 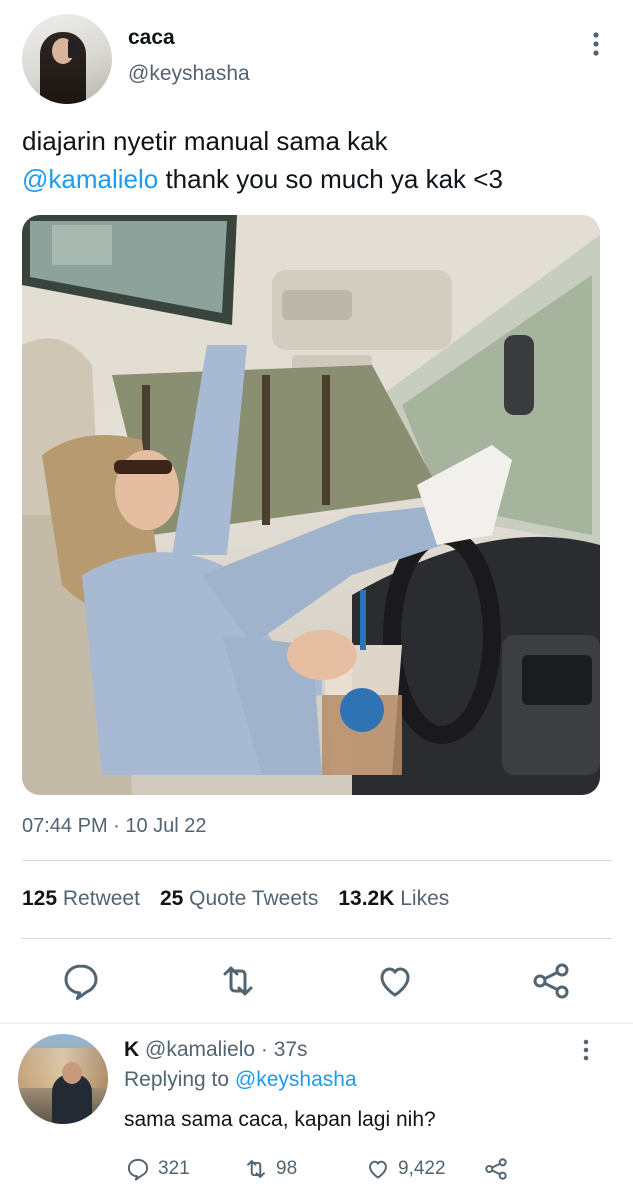 What do you see at coordinates (316, 981) in the screenshot?
I see `tweet-action-bar` at bounding box center [316, 981].